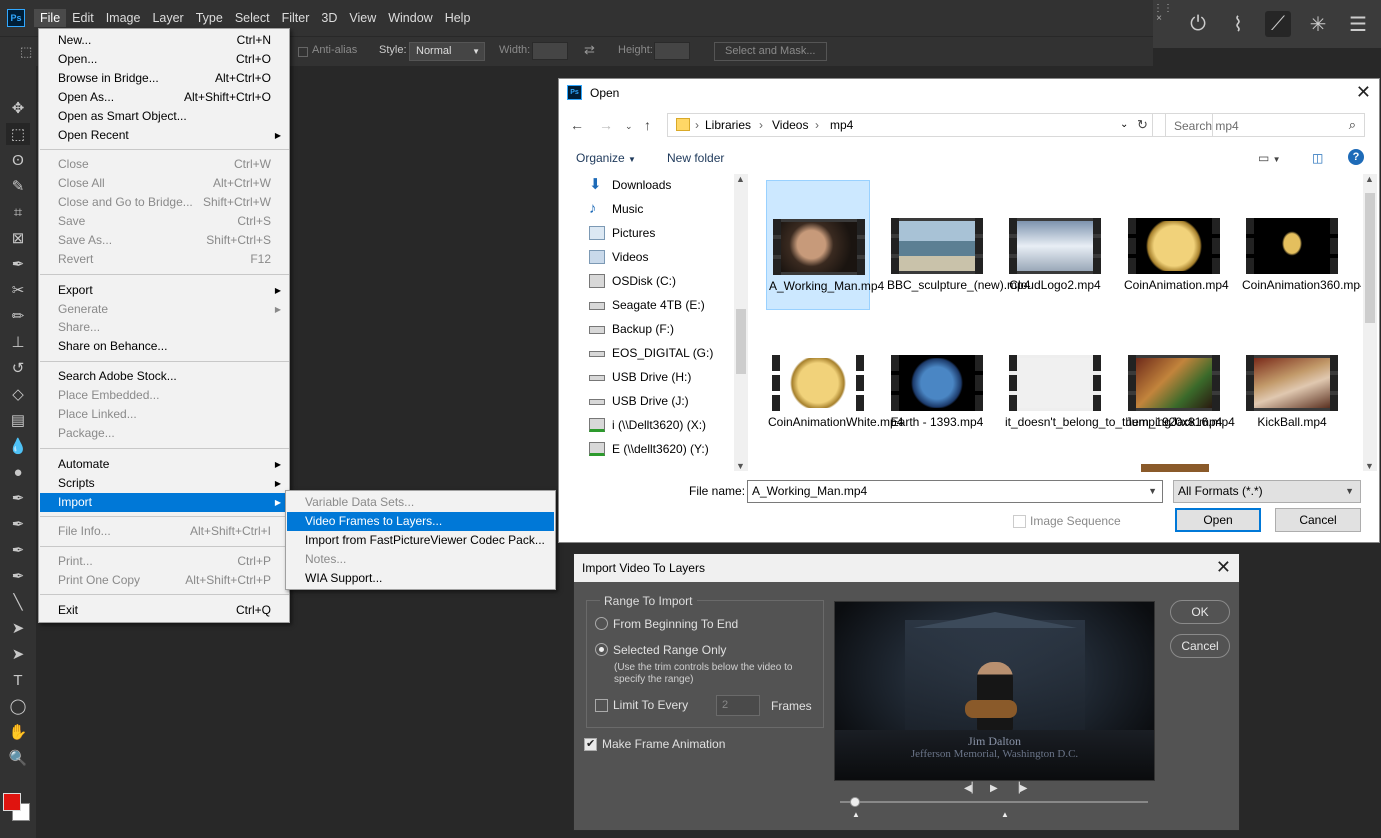  What do you see at coordinates (650, 705) in the screenshot?
I see `limit-label: Limit To Every` at bounding box center [650, 705].